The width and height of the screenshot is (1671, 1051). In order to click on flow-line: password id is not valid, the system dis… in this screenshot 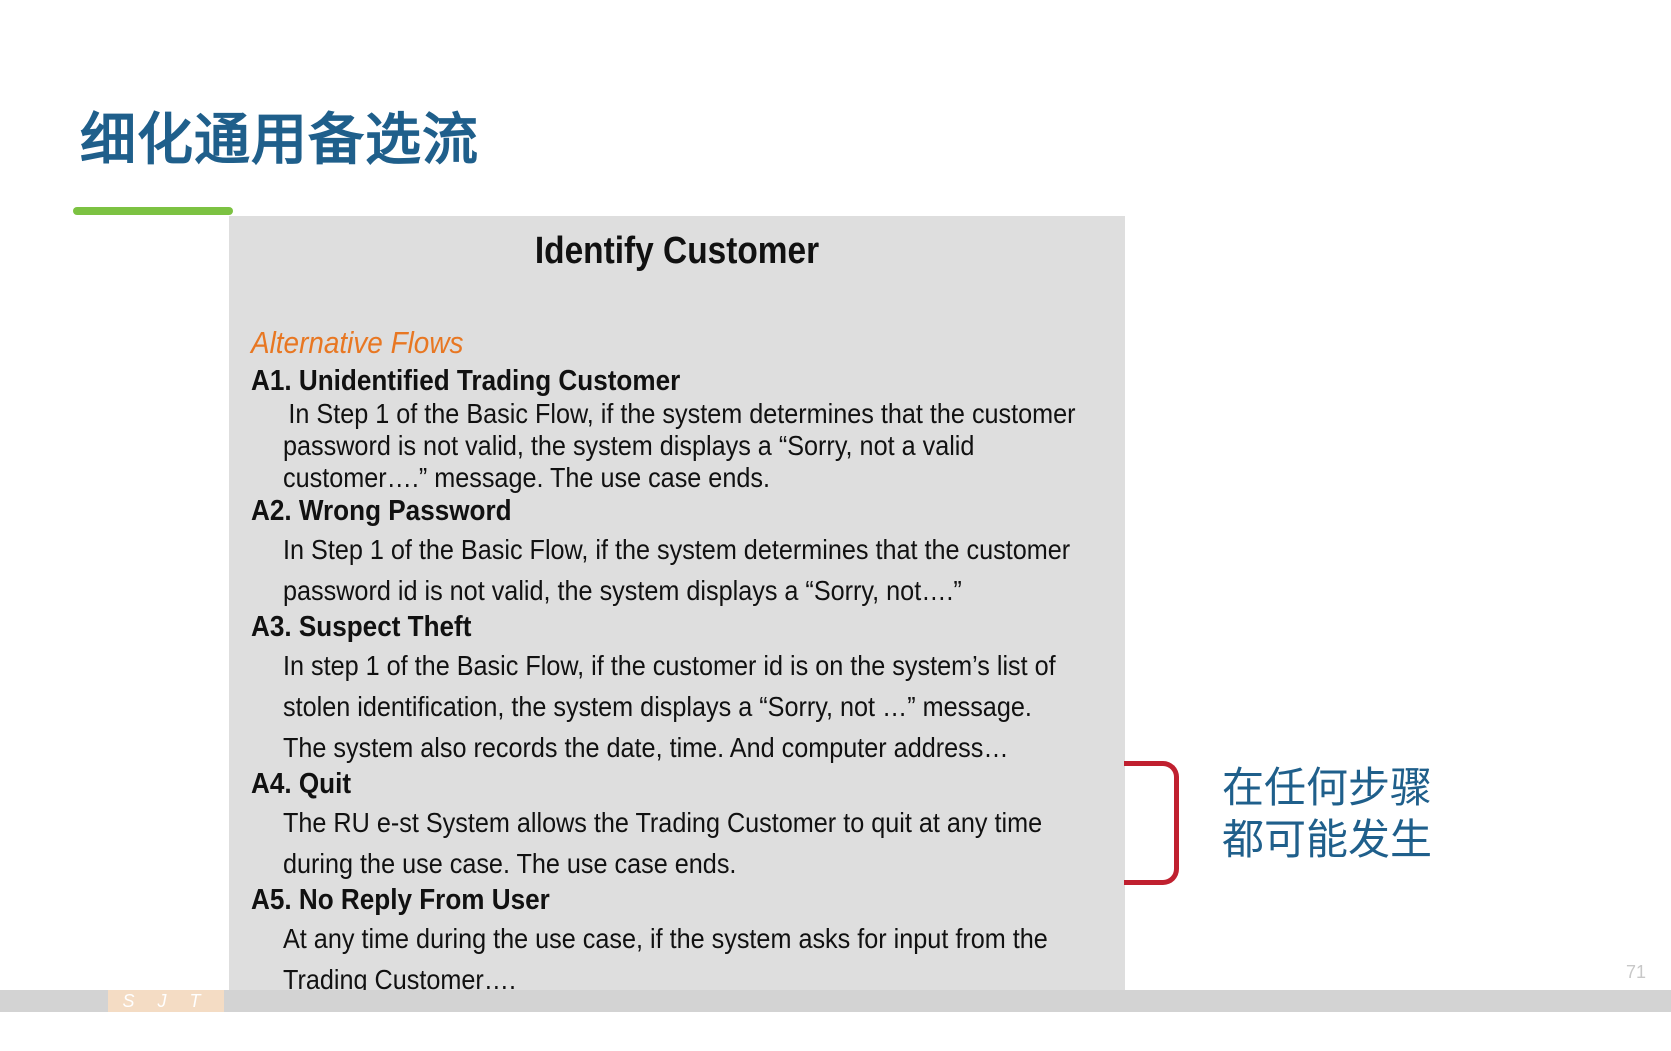, I will do `click(622, 590)`.